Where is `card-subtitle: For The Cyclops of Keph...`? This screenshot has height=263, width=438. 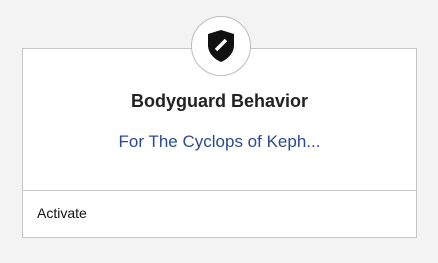
card-subtitle: For The Cyclops of Keph... is located at coordinates (219, 141).